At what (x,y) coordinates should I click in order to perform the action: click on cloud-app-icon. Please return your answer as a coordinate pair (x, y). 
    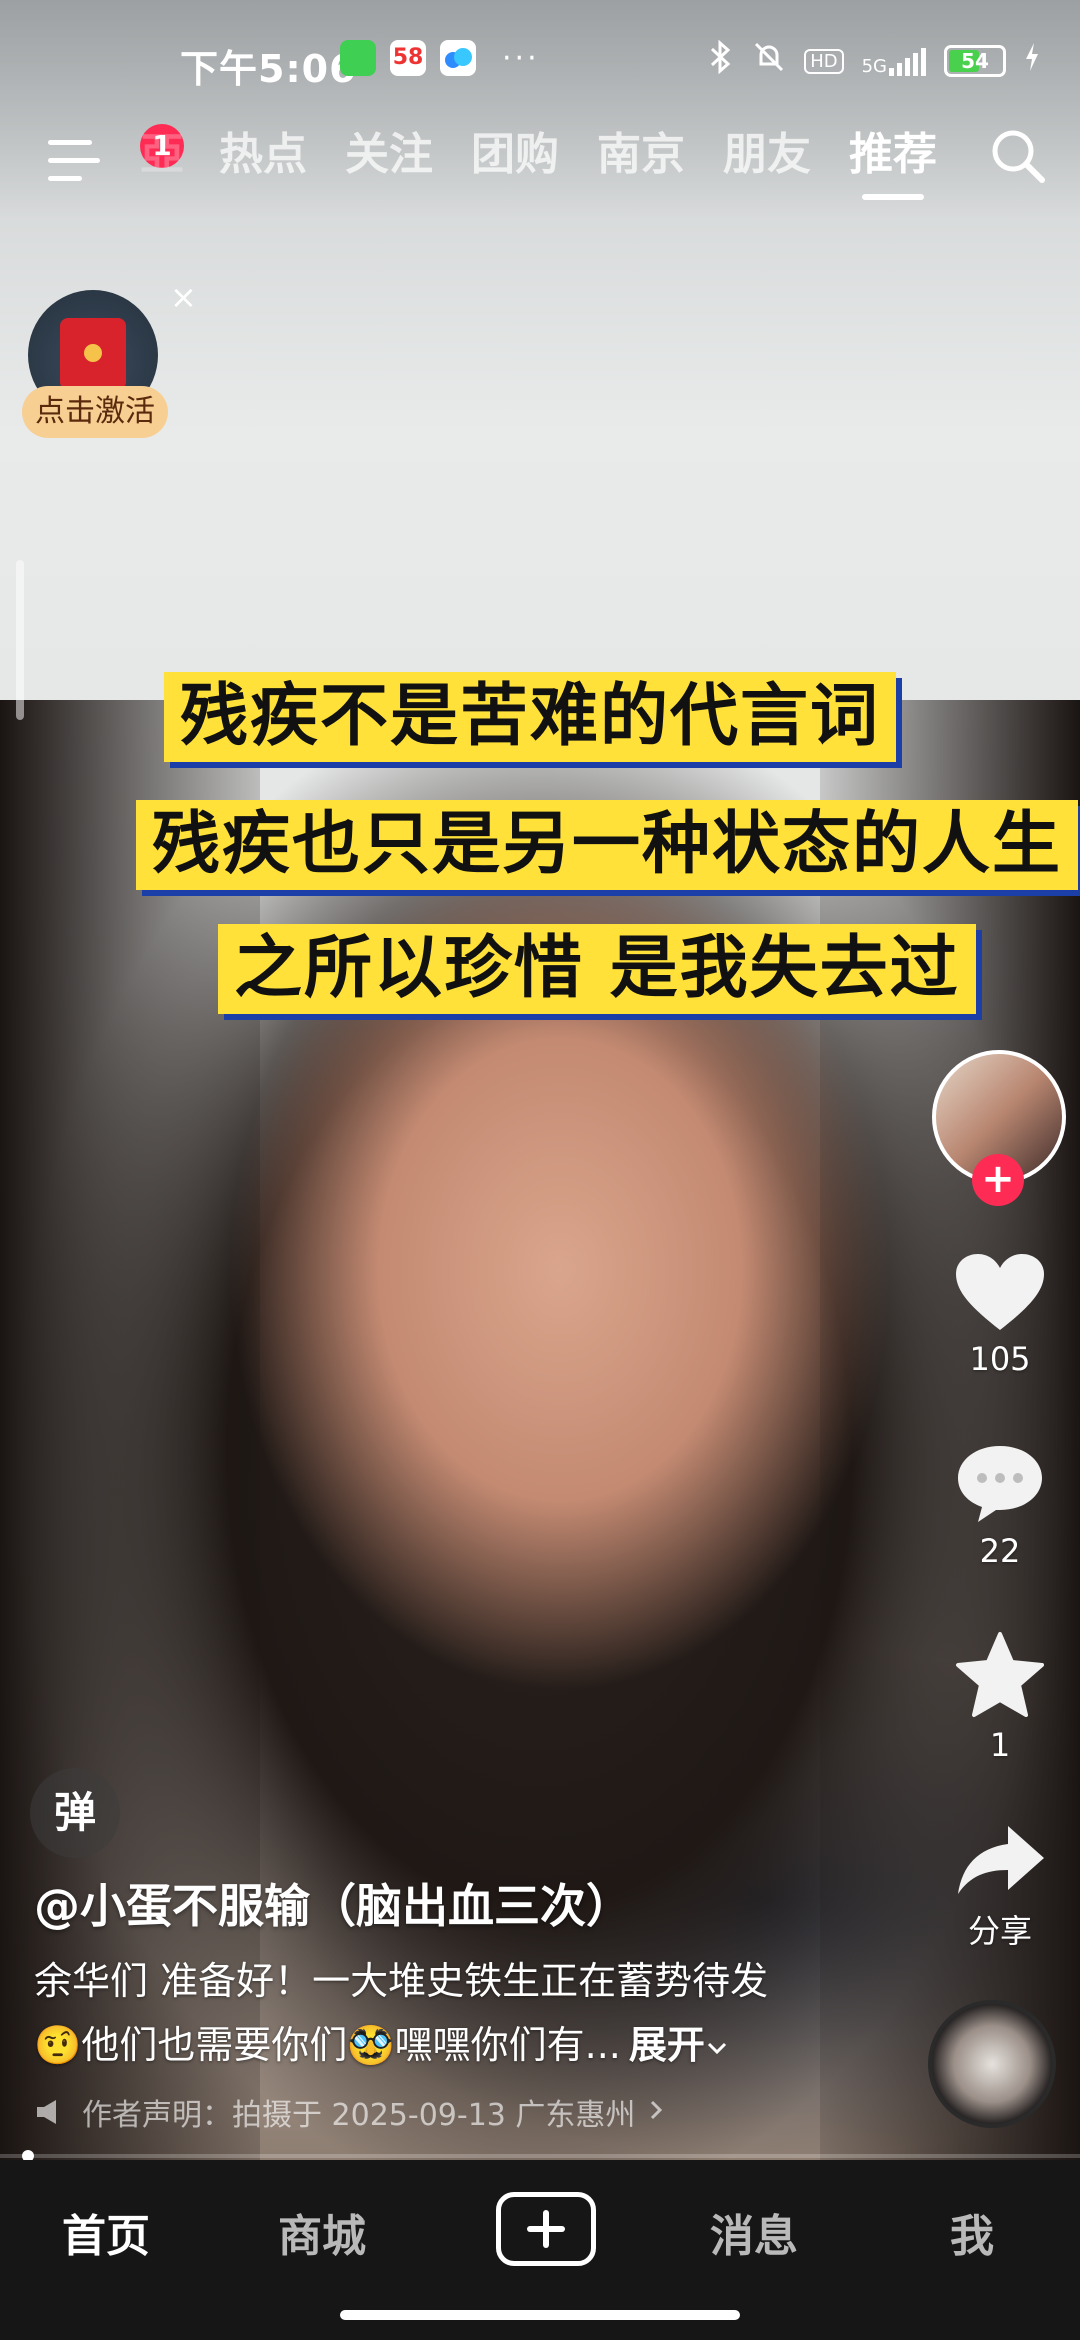
    Looking at the image, I should click on (458, 58).